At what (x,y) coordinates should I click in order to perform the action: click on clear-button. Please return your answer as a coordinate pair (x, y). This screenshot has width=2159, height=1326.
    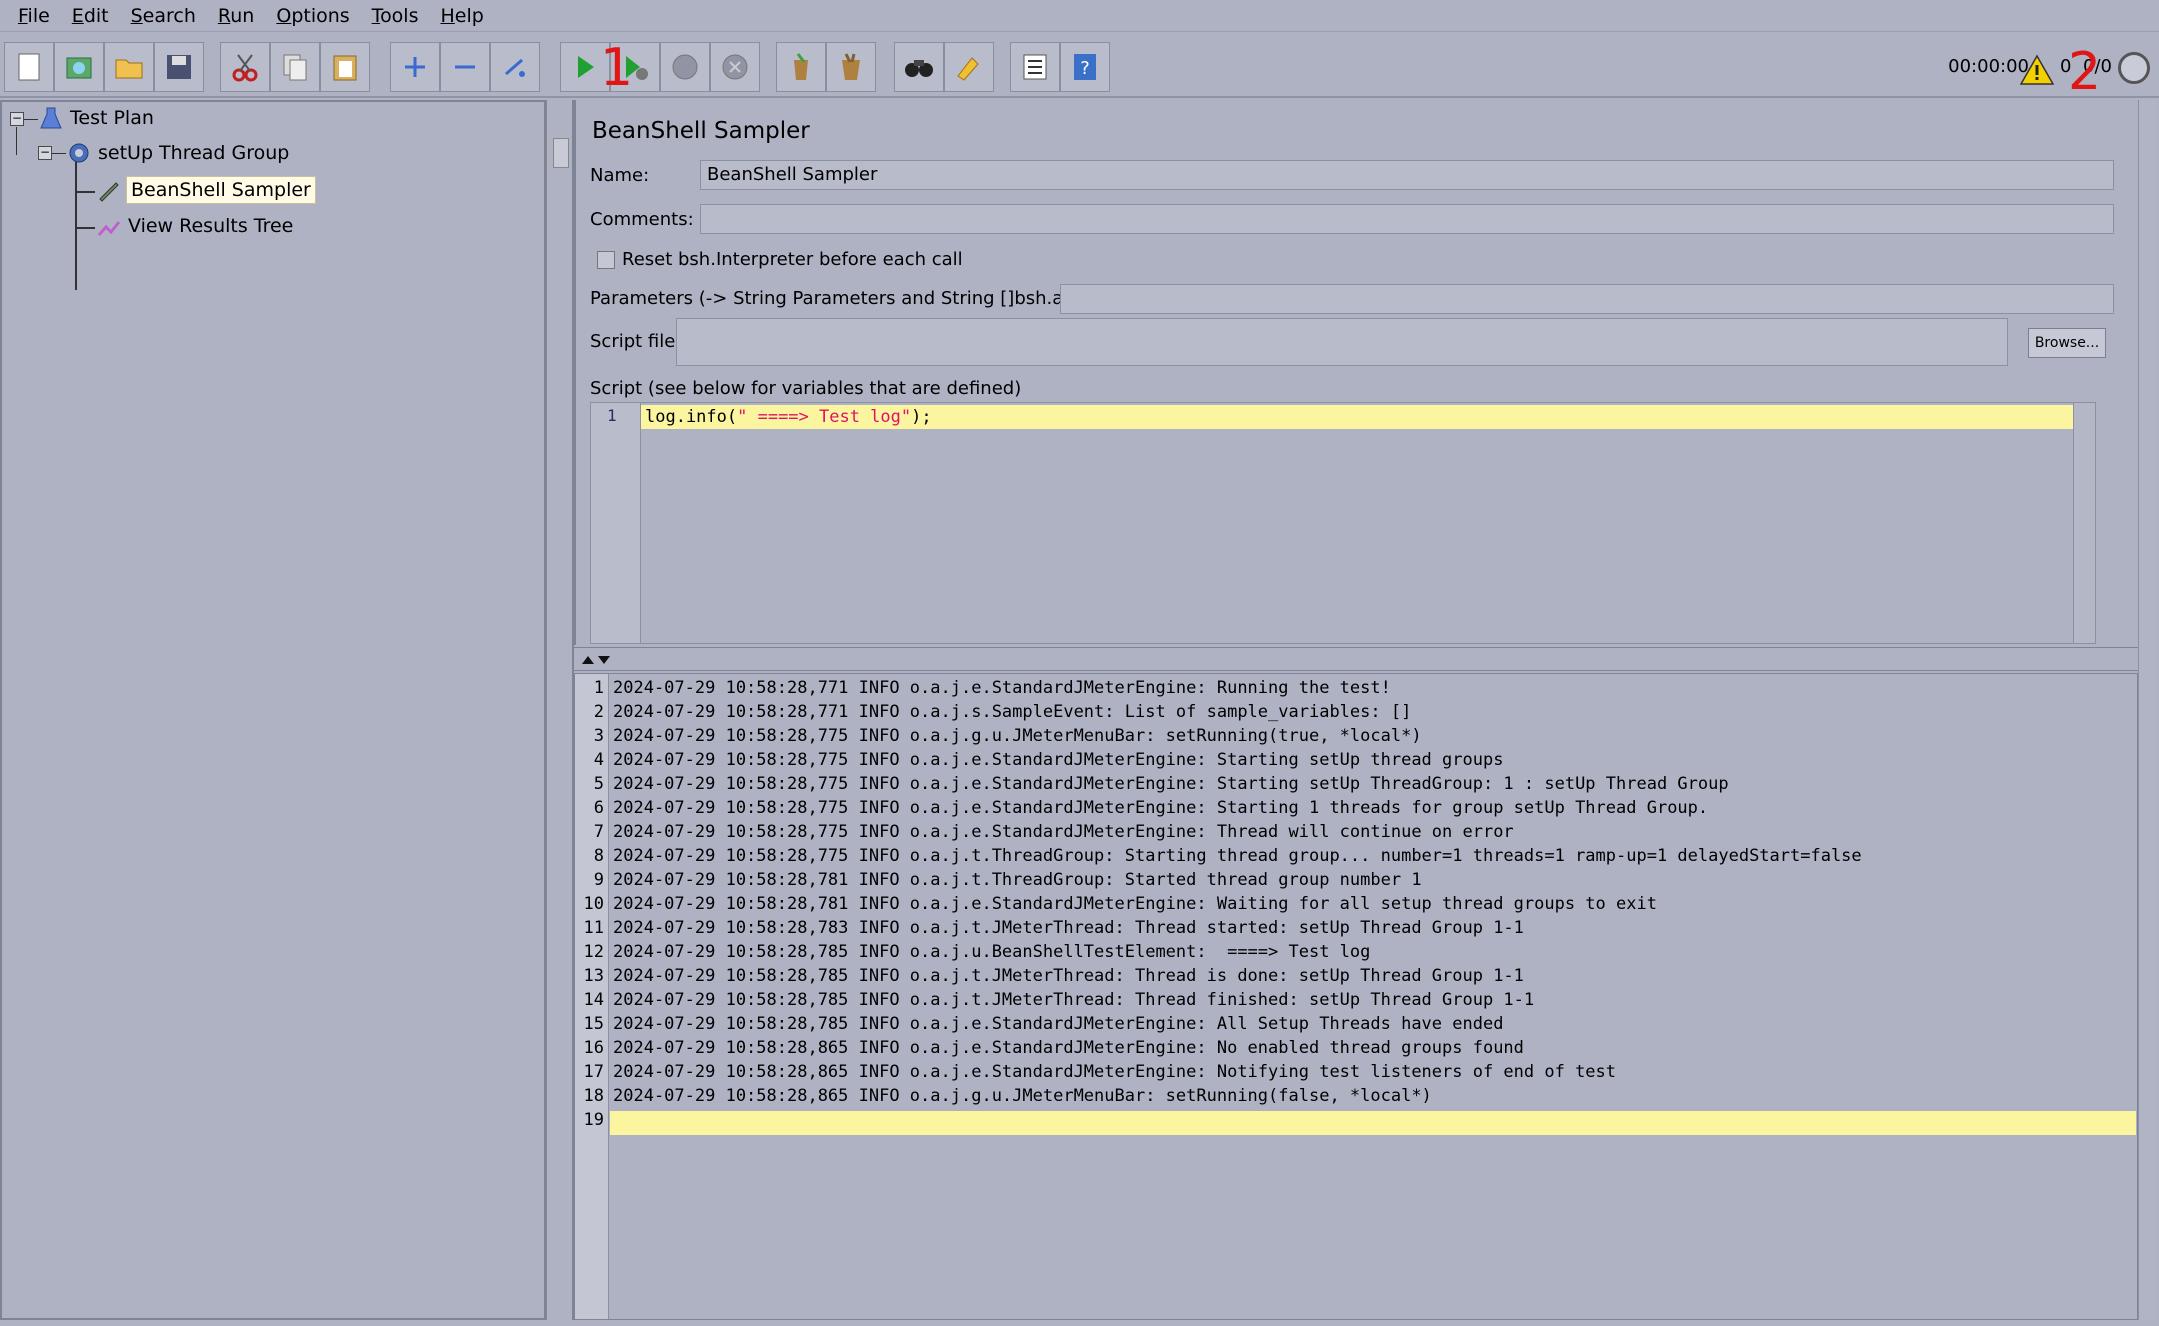
    Looking at the image, I should click on (801, 67).